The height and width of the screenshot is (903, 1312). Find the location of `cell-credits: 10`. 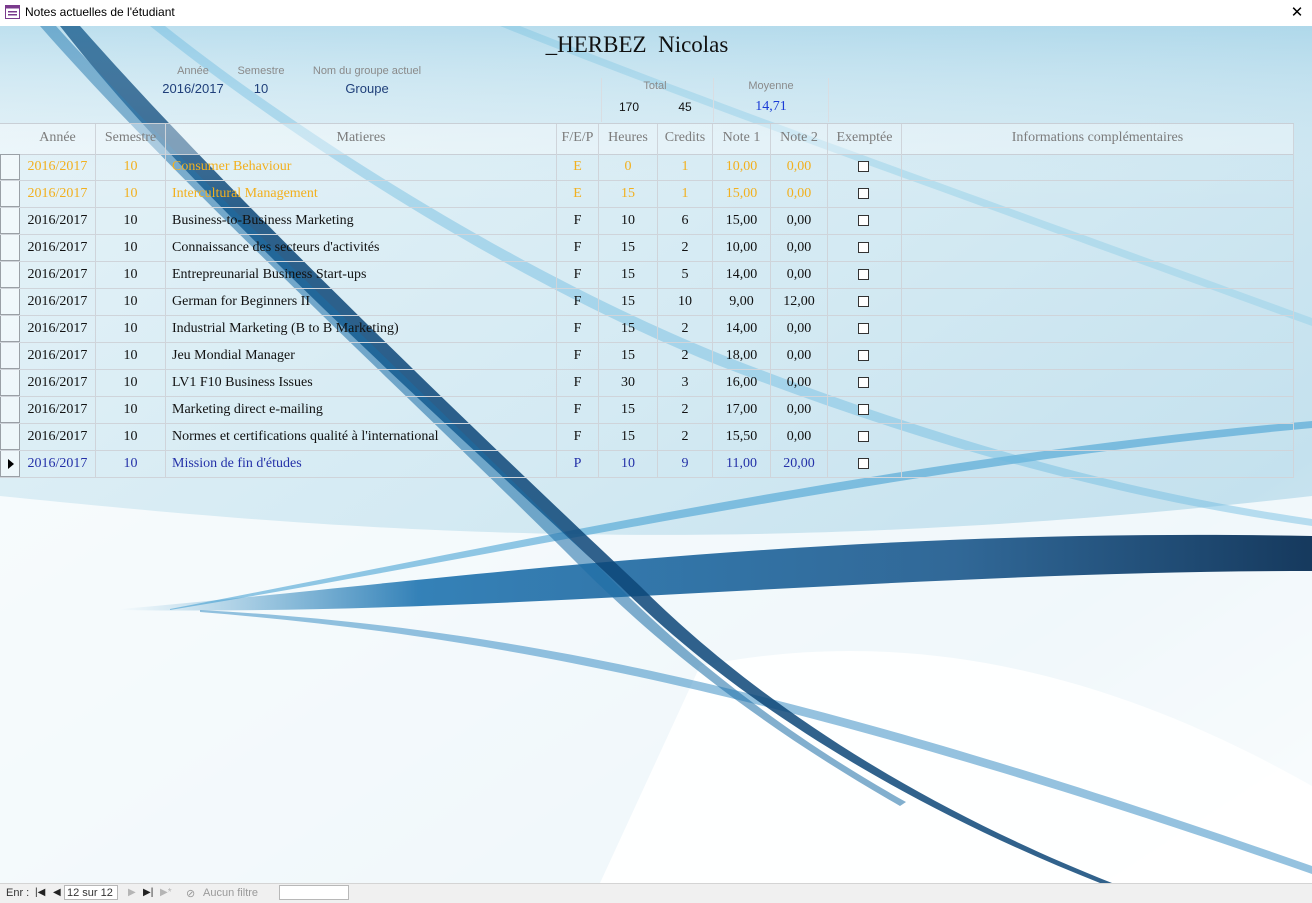

cell-credits: 10 is located at coordinates (685, 302).